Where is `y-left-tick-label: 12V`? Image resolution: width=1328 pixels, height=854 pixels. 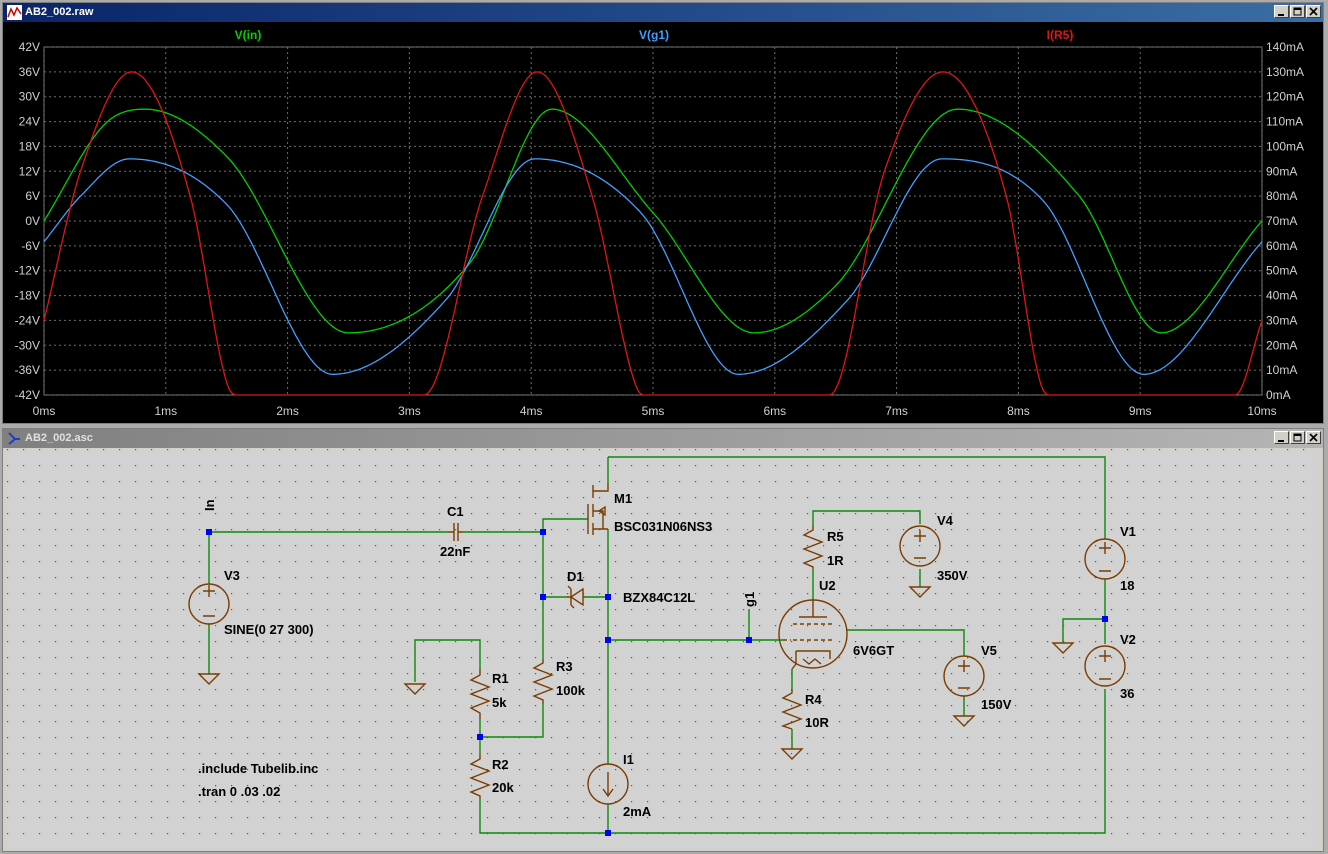 y-left-tick-label: 12V is located at coordinates (29, 171).